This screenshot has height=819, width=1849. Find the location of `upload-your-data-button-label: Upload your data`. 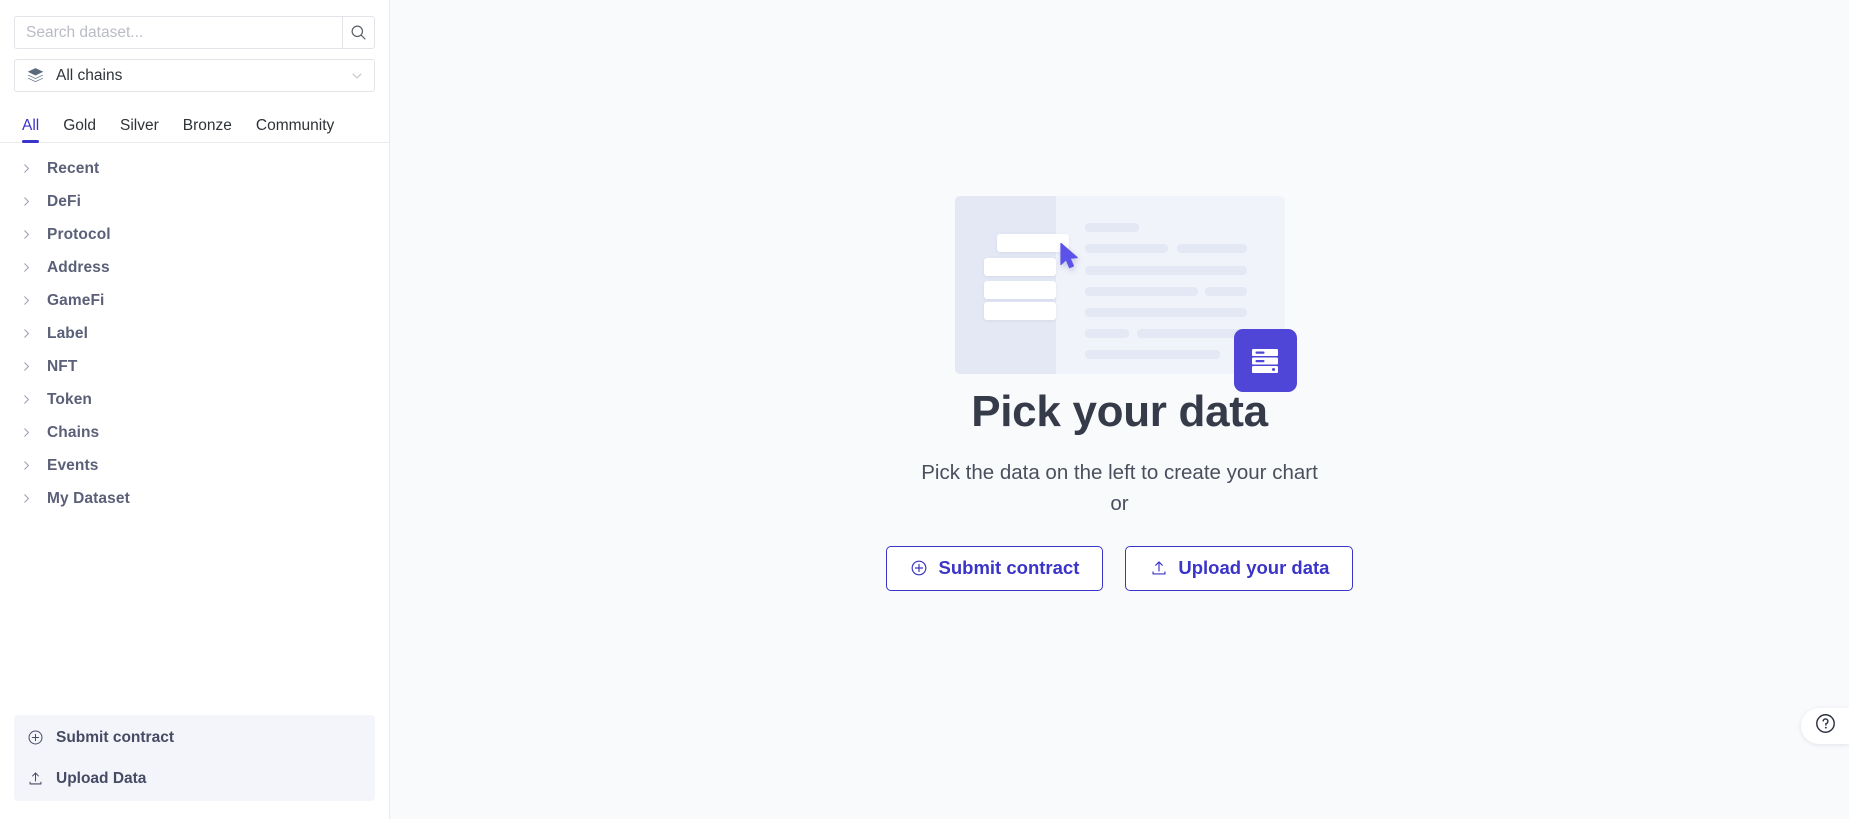

upload-your-data-button-label: Upload your data is located at coordinates (1254, 568).